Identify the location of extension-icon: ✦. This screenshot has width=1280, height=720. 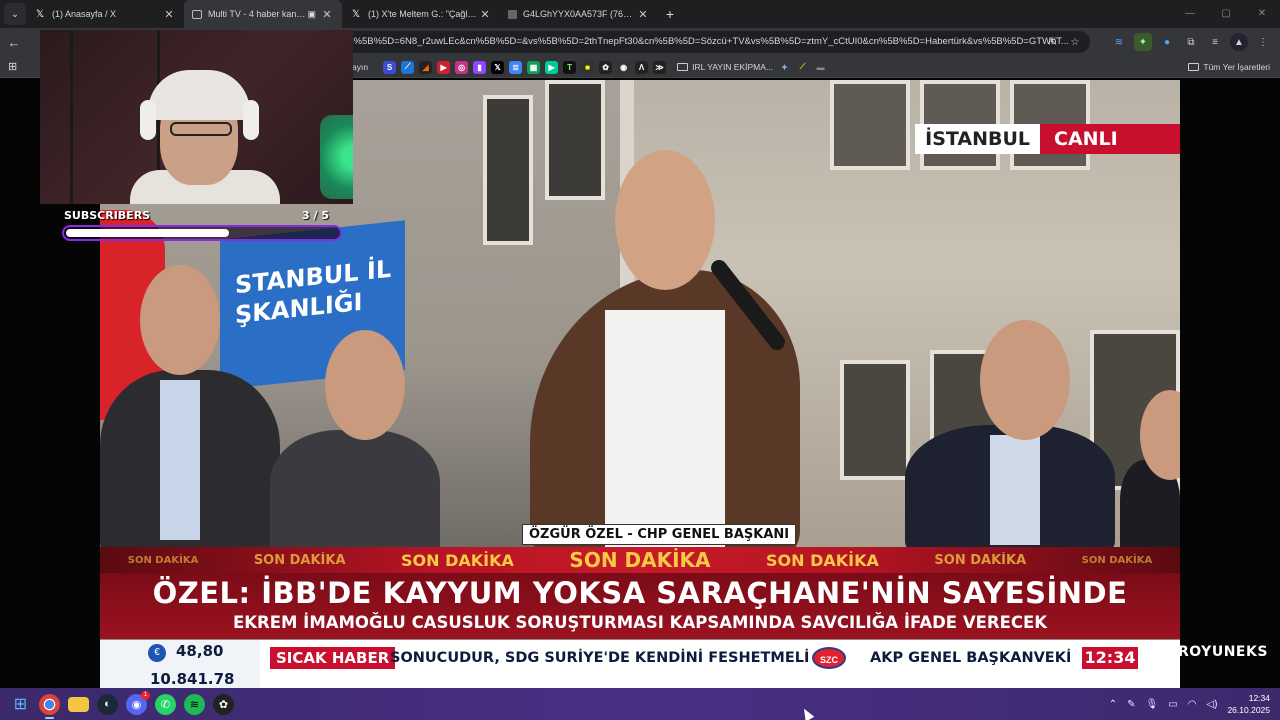
(1143, 42).